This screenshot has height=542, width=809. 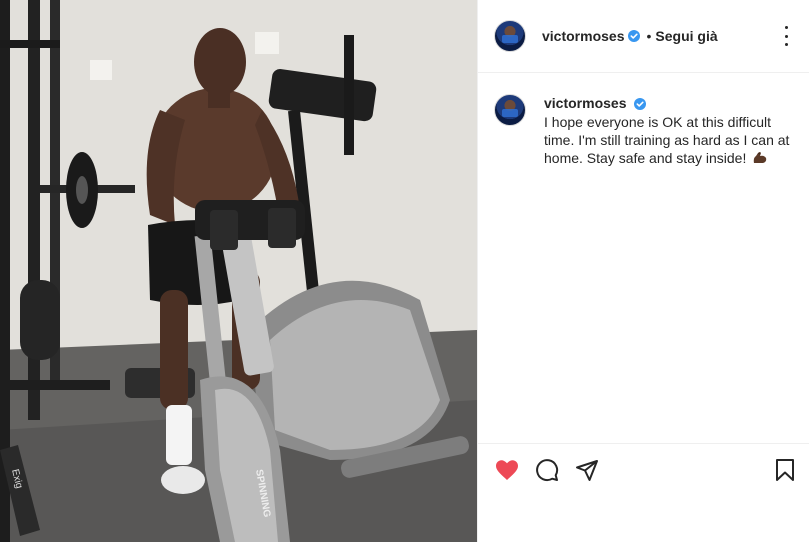 I want to click on caption-username: victormoses, so click(x=585, y=103).